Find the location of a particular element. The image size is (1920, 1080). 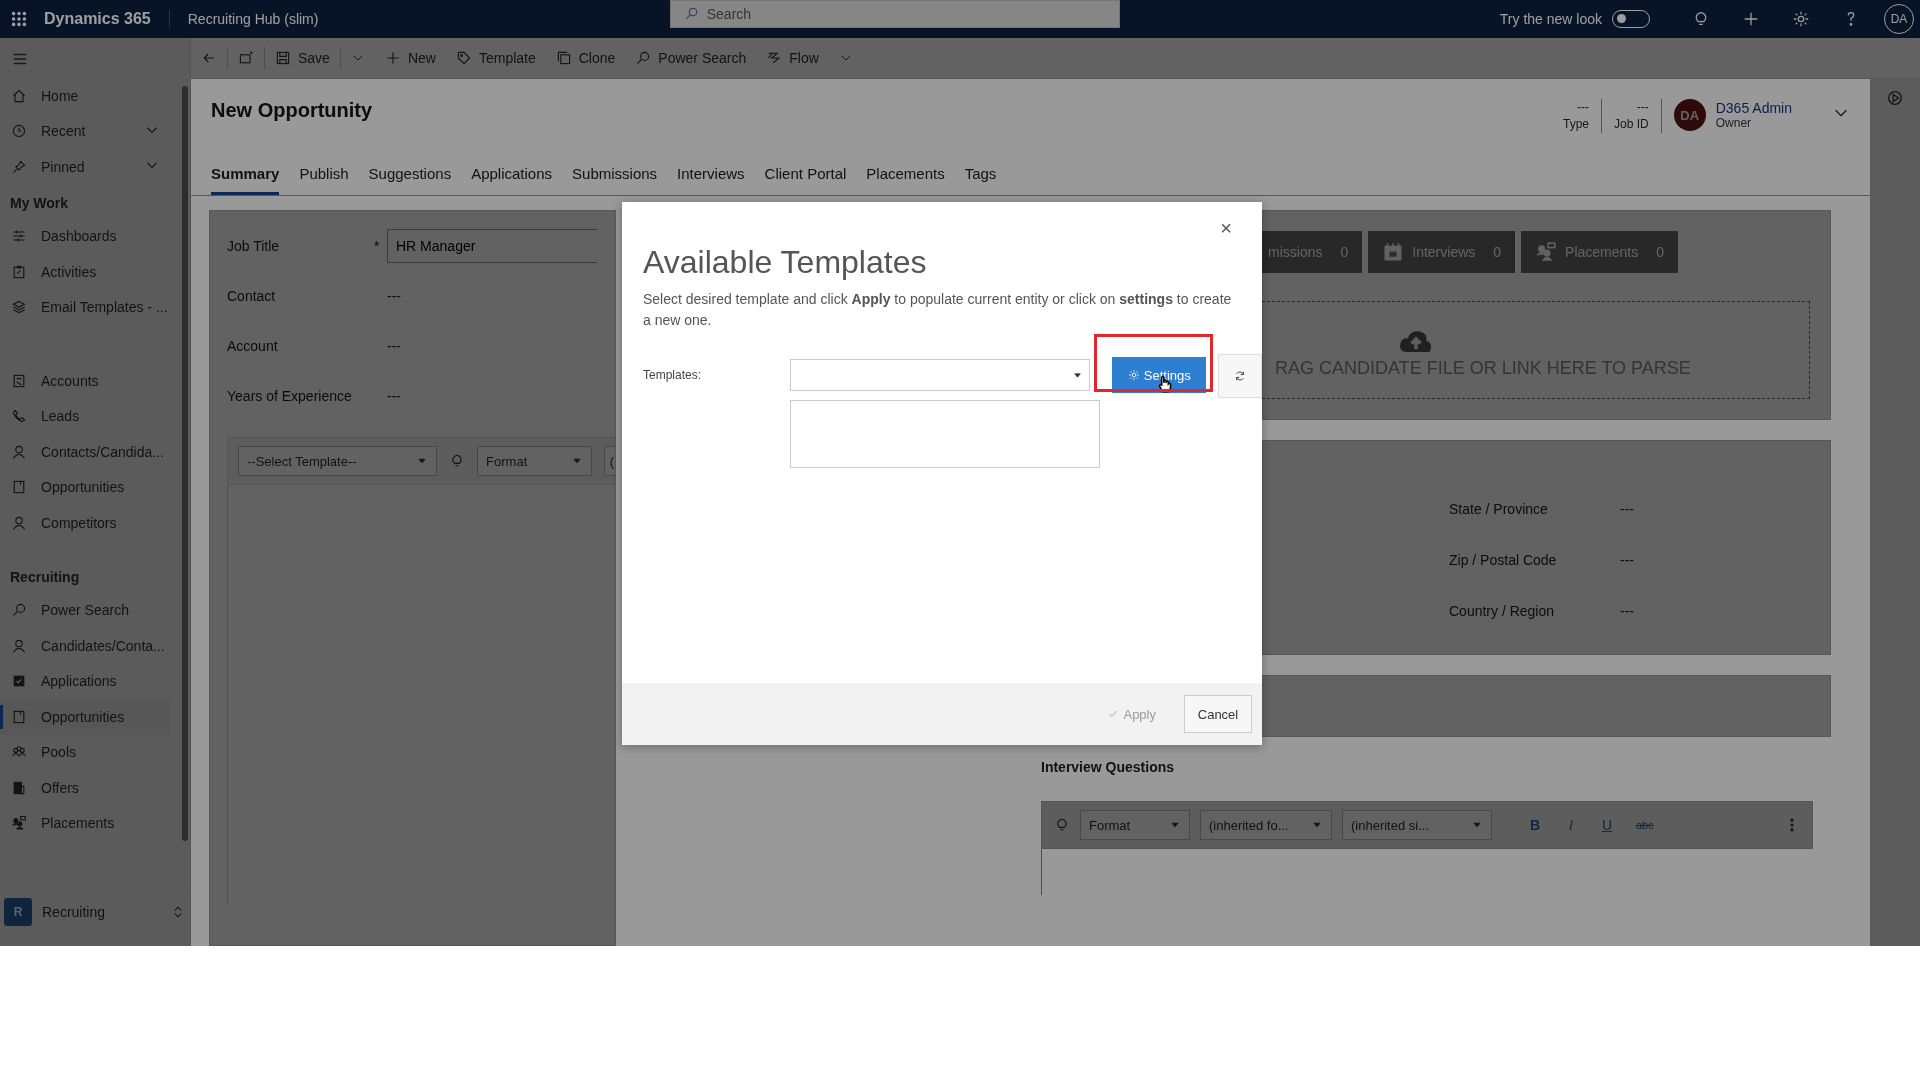

job-title-field: HR Manager is located at coordinates (492, 246).